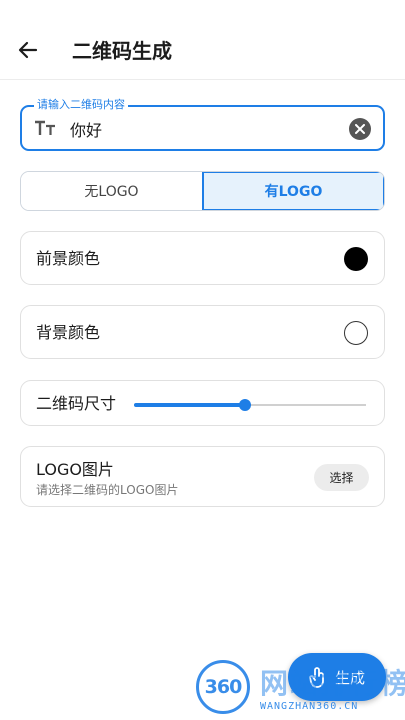 This screenshot has width=405, height=720. I want to click on app-bar: 二维码生成, so click(202, 40).